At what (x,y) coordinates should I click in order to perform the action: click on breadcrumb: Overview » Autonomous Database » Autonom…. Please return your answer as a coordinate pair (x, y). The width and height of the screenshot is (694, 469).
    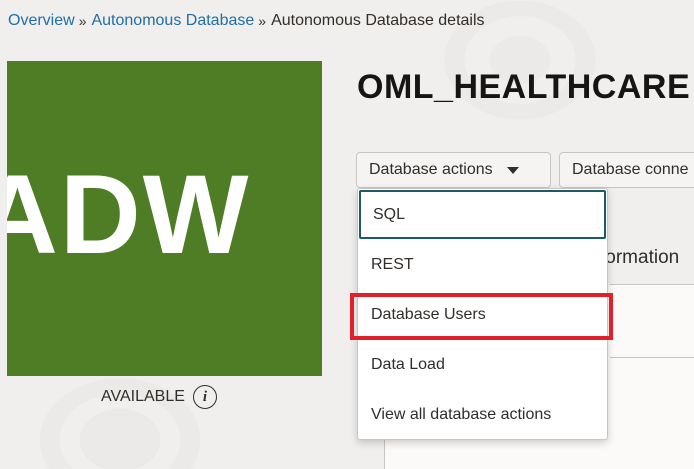
    Looking at the image, I should click on (246, 21).